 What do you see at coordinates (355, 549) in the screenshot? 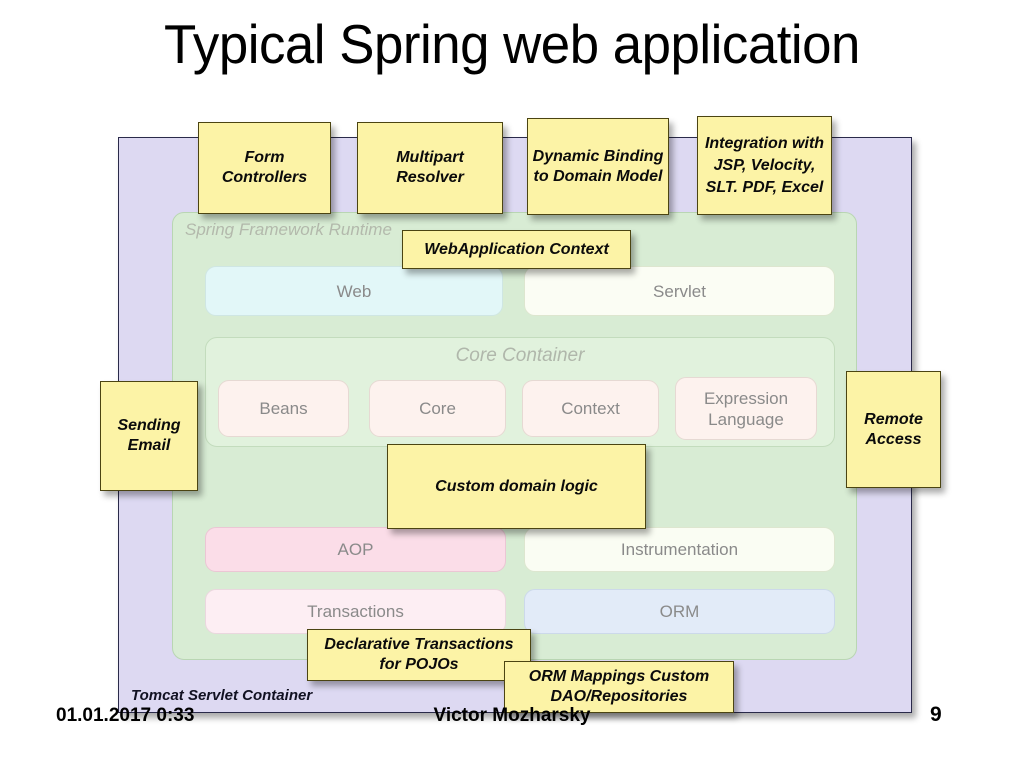
I see `module-aop: AOP` at bounding box center [355, 549].